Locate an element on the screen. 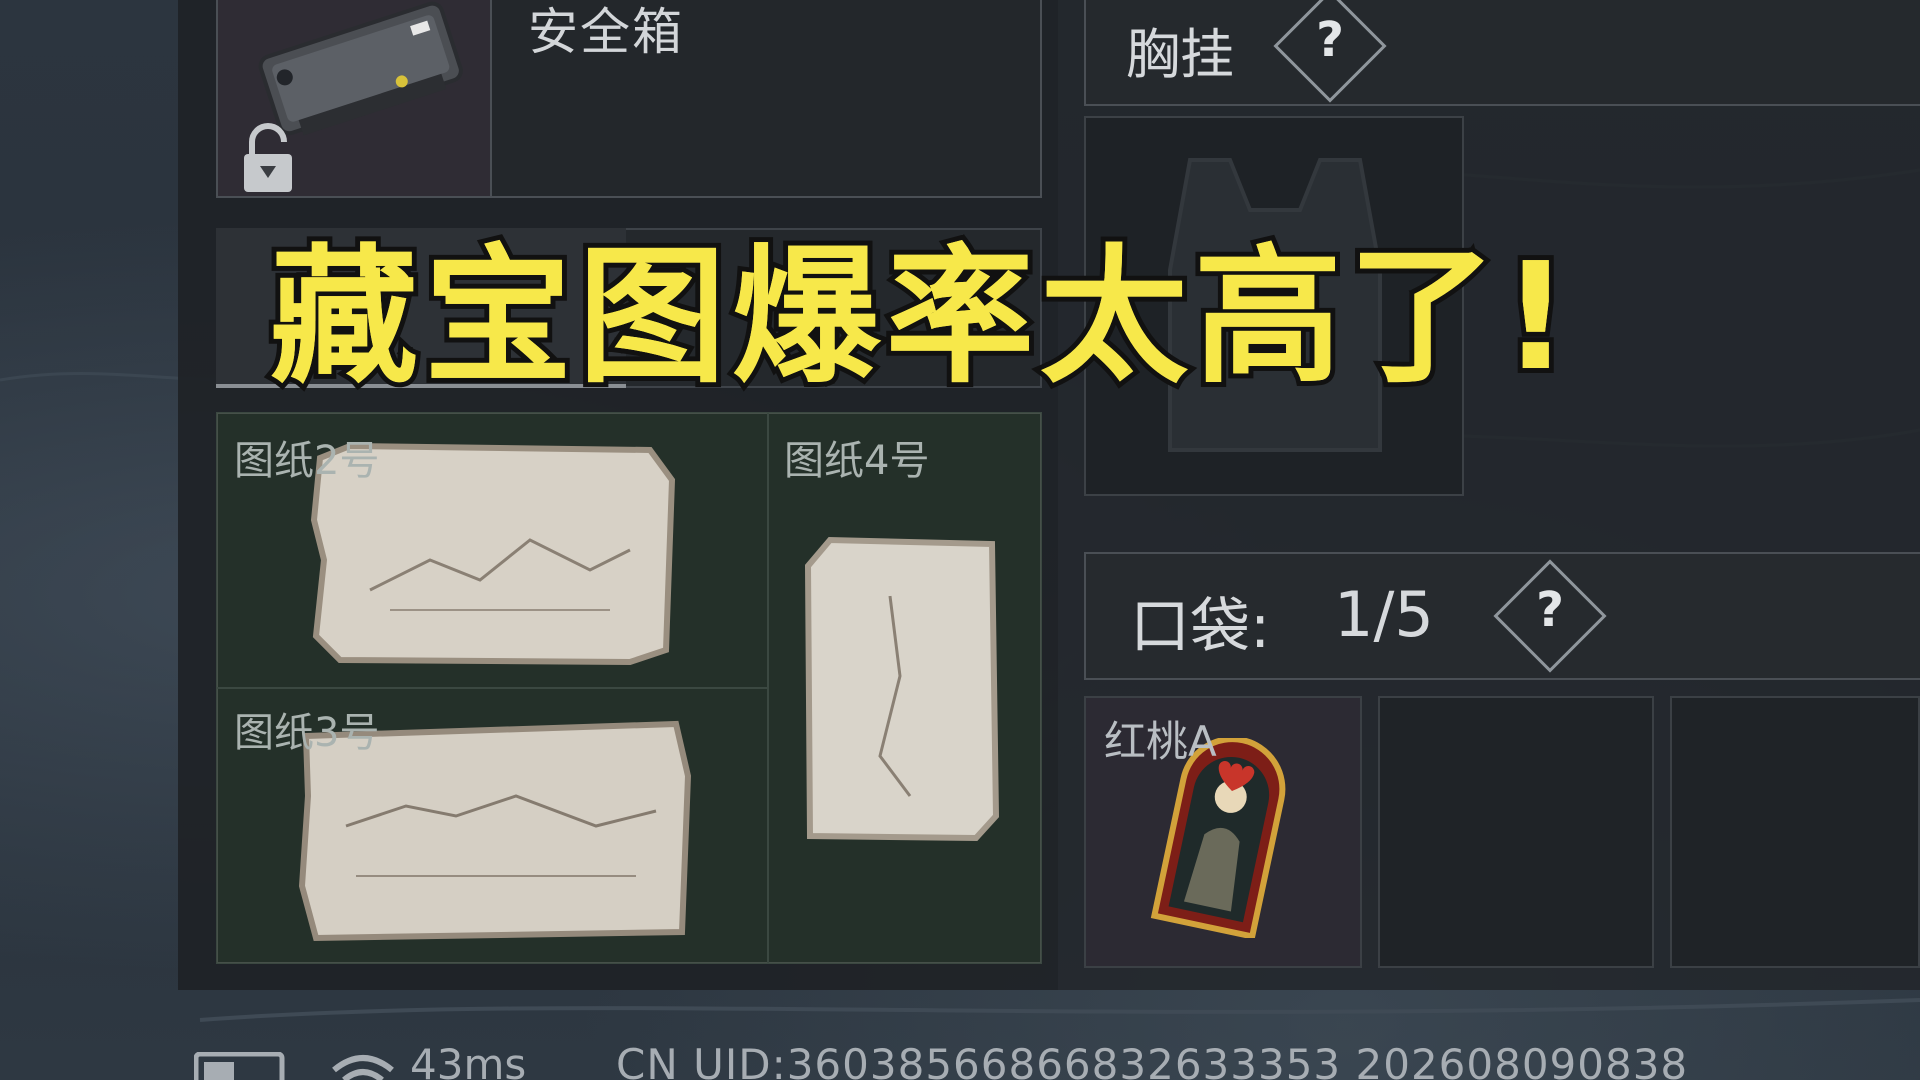  lock-icon is located at coordinates (268, 157).